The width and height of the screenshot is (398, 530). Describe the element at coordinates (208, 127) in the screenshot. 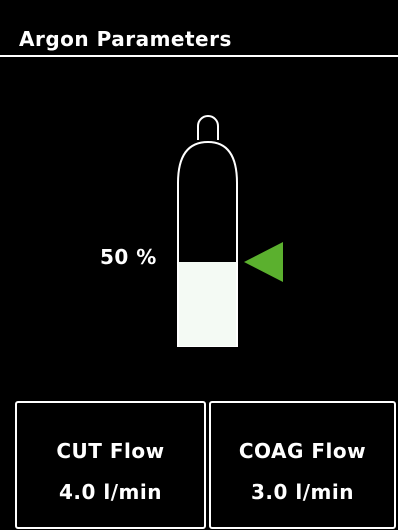

I see `cylinder-valve` at that location.